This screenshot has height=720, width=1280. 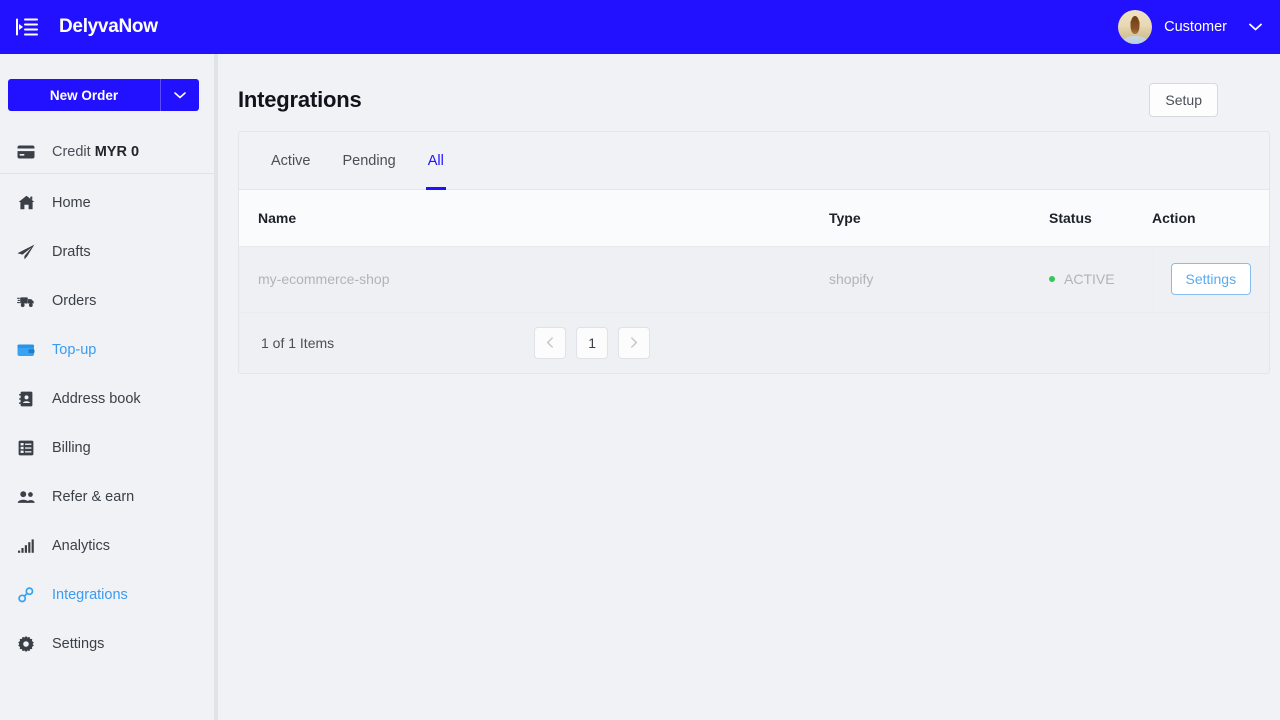 I want to click on cell-name: my-ecommerce-shop, so click(x=534, y=279).